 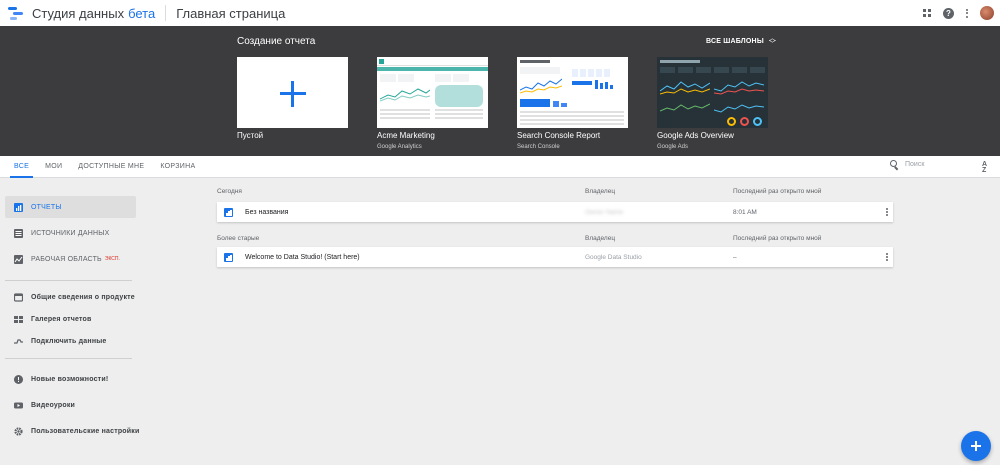 I want to click on sidebar-link-connect-data: Подключить данные, so click(x=70, y=341).